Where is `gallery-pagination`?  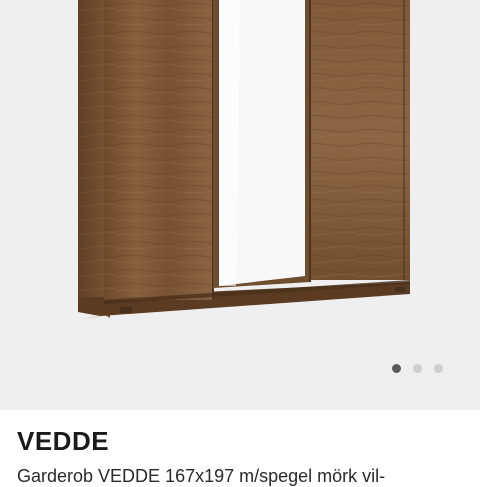 gallery-pagination is located at coordinates (417, 368).